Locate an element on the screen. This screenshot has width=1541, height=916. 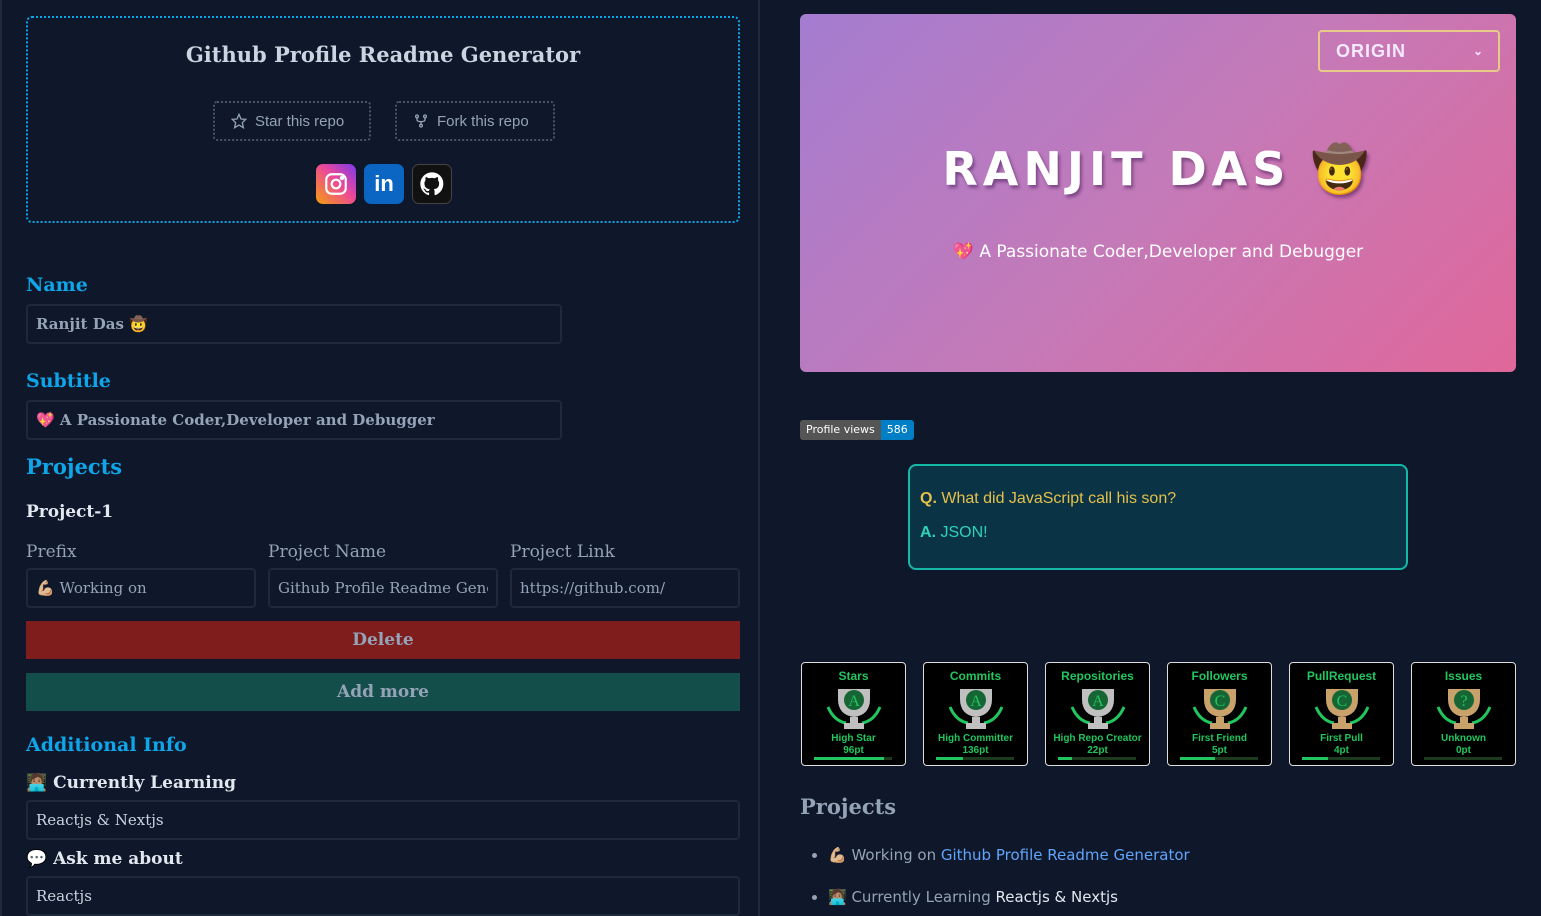
additional-info-label: Additional Info is located at coordinates (106, 745).